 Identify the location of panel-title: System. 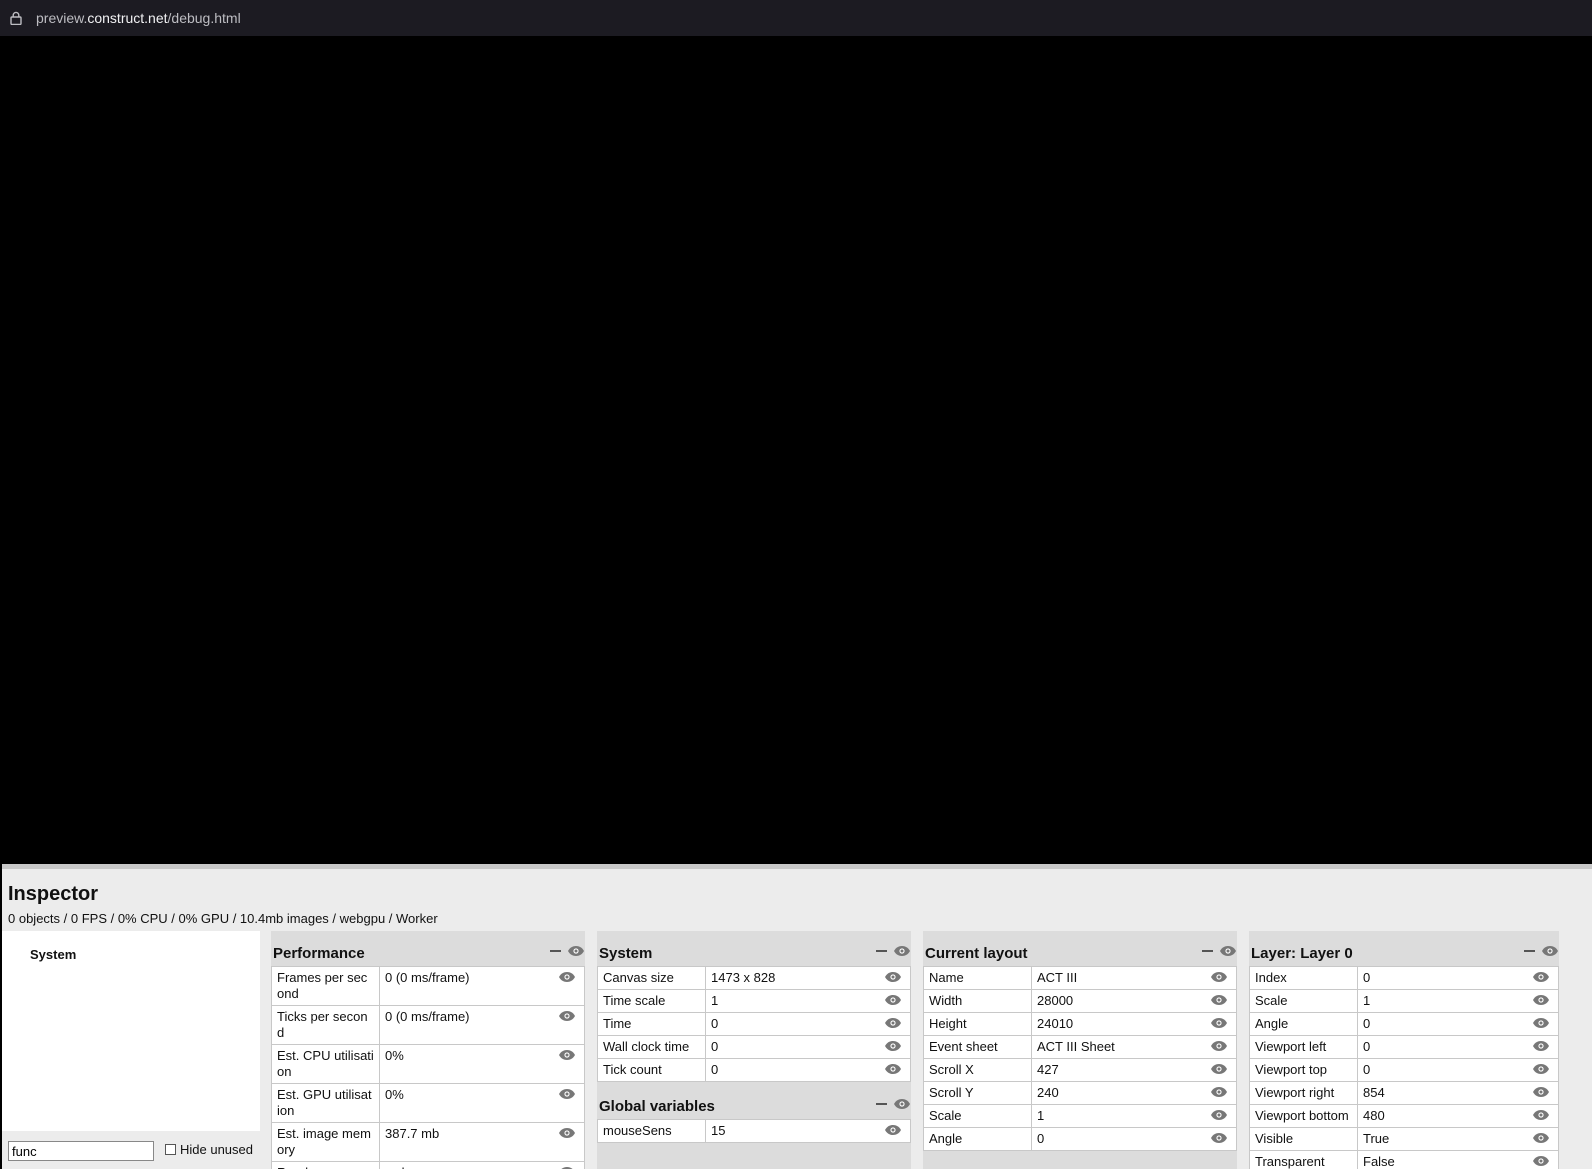
(626, 953).